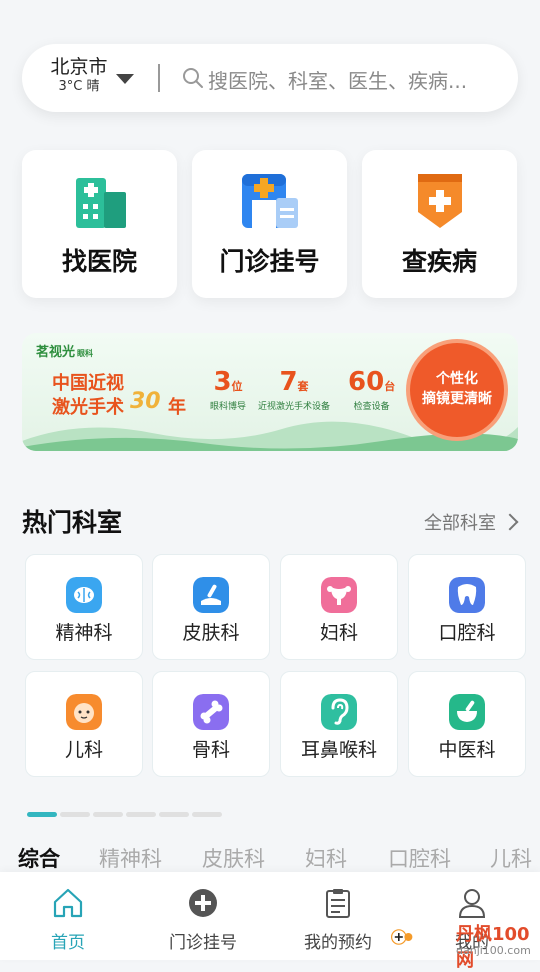 Image resolution: width=540 pixels, height=972 pixels. Describe the element at coordinates (338, 919) in the screenshot. I see `nav-my-appointments: 我的预约` at that location.